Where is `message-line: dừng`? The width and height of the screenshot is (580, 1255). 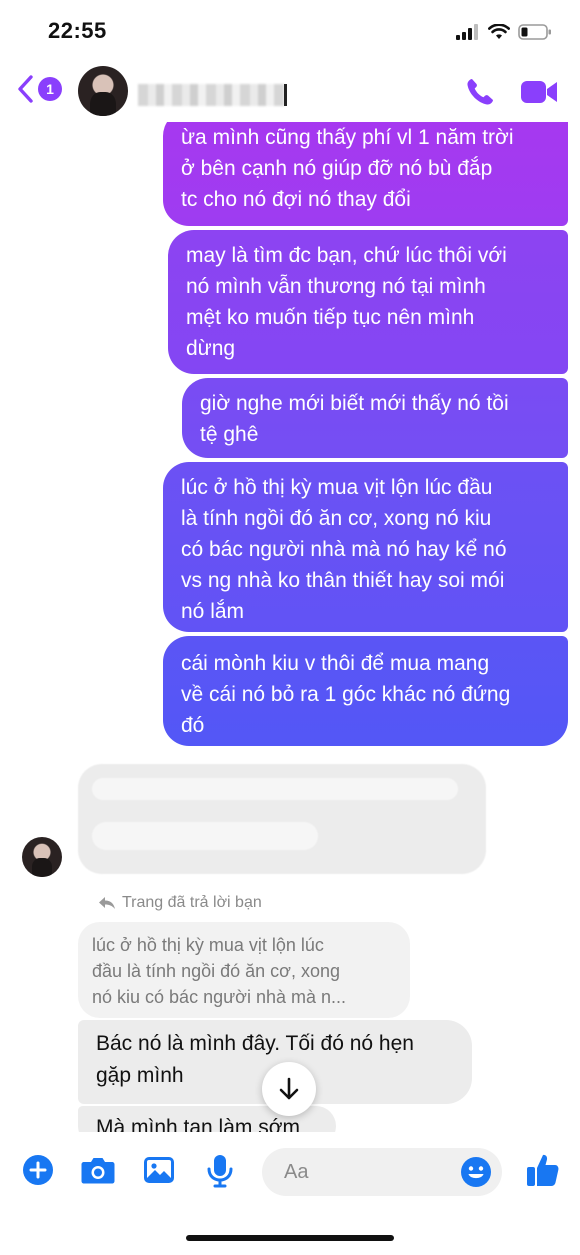 message-line: dừng is located at coordinates (211, 348).